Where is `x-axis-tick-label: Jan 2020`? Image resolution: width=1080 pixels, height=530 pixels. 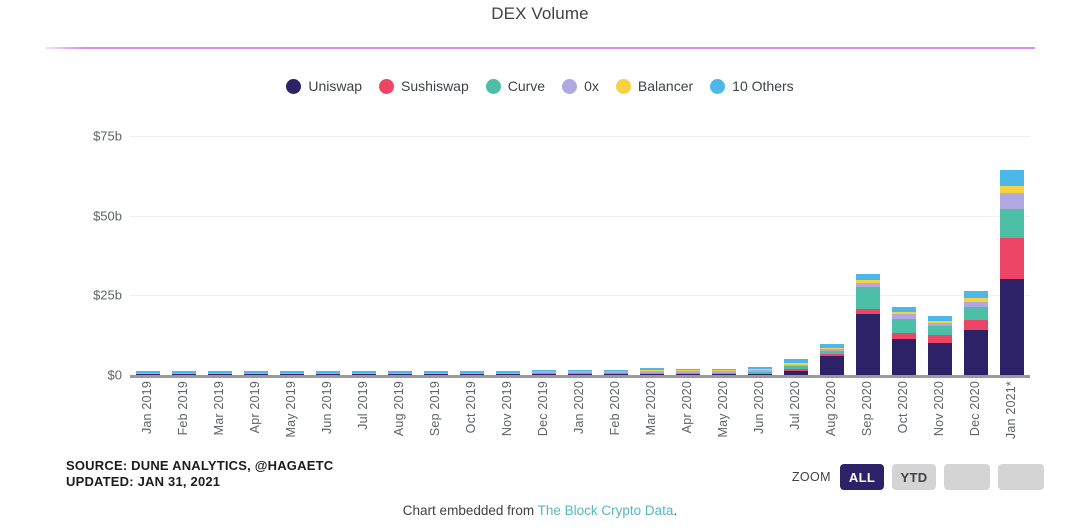
x-axis-tick-label: Jan 2020 is located at coordinates (579, 408).